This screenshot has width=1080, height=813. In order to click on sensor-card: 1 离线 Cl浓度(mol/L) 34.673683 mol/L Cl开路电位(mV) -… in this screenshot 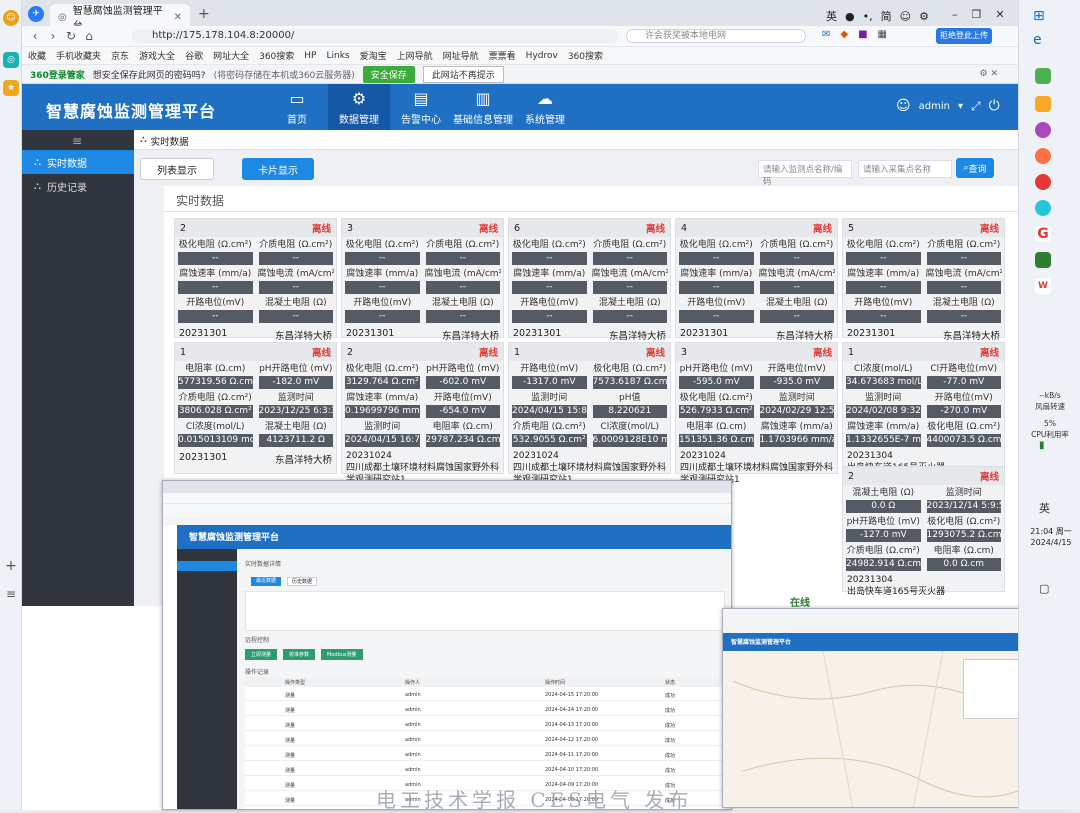, I will do `click(923, 408)`.